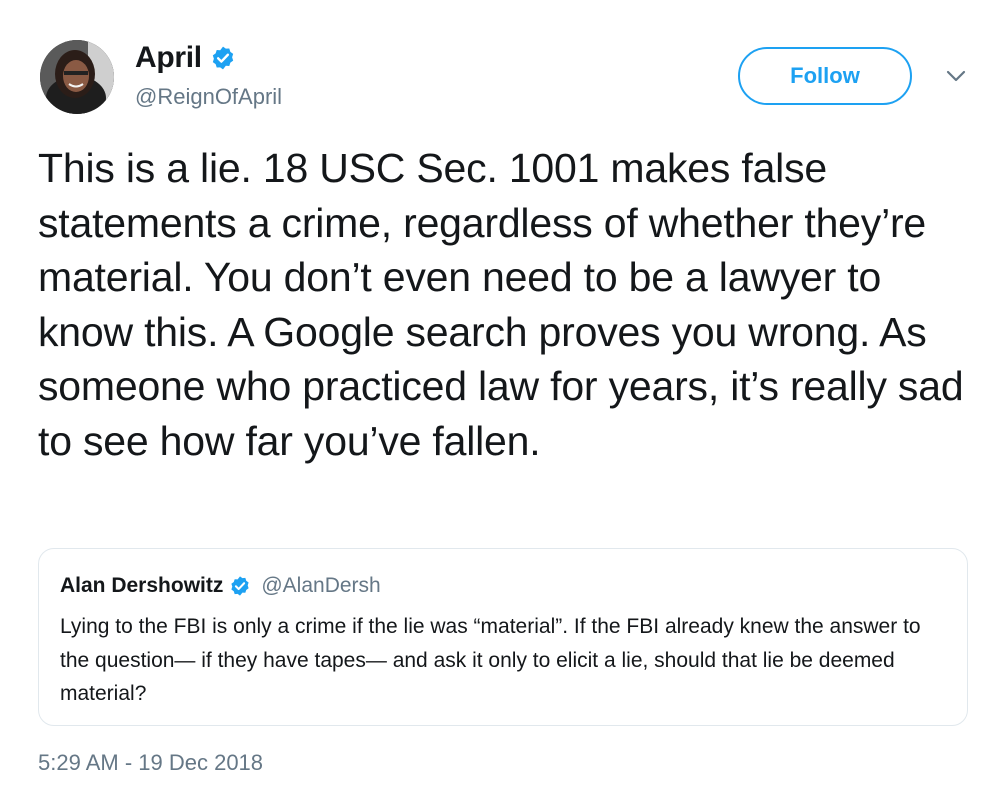 The height and width of the screenshot is (799, 1000). What do you see at coordinates (150, 763) in the screenshot?
I see `tweet-timestamp: 5:29 AM - 19 Dec 2018` at bounding box center [150, 763].